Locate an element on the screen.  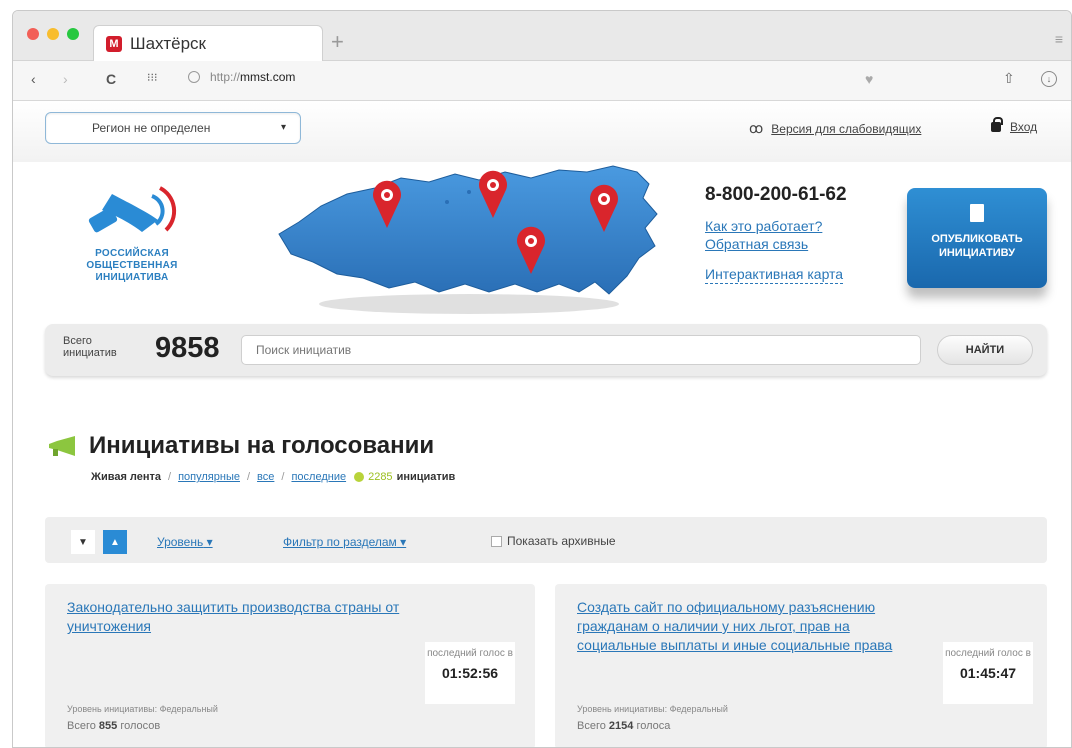
vote-count: Всего 855 голосов is located at coordinates (114, 726).